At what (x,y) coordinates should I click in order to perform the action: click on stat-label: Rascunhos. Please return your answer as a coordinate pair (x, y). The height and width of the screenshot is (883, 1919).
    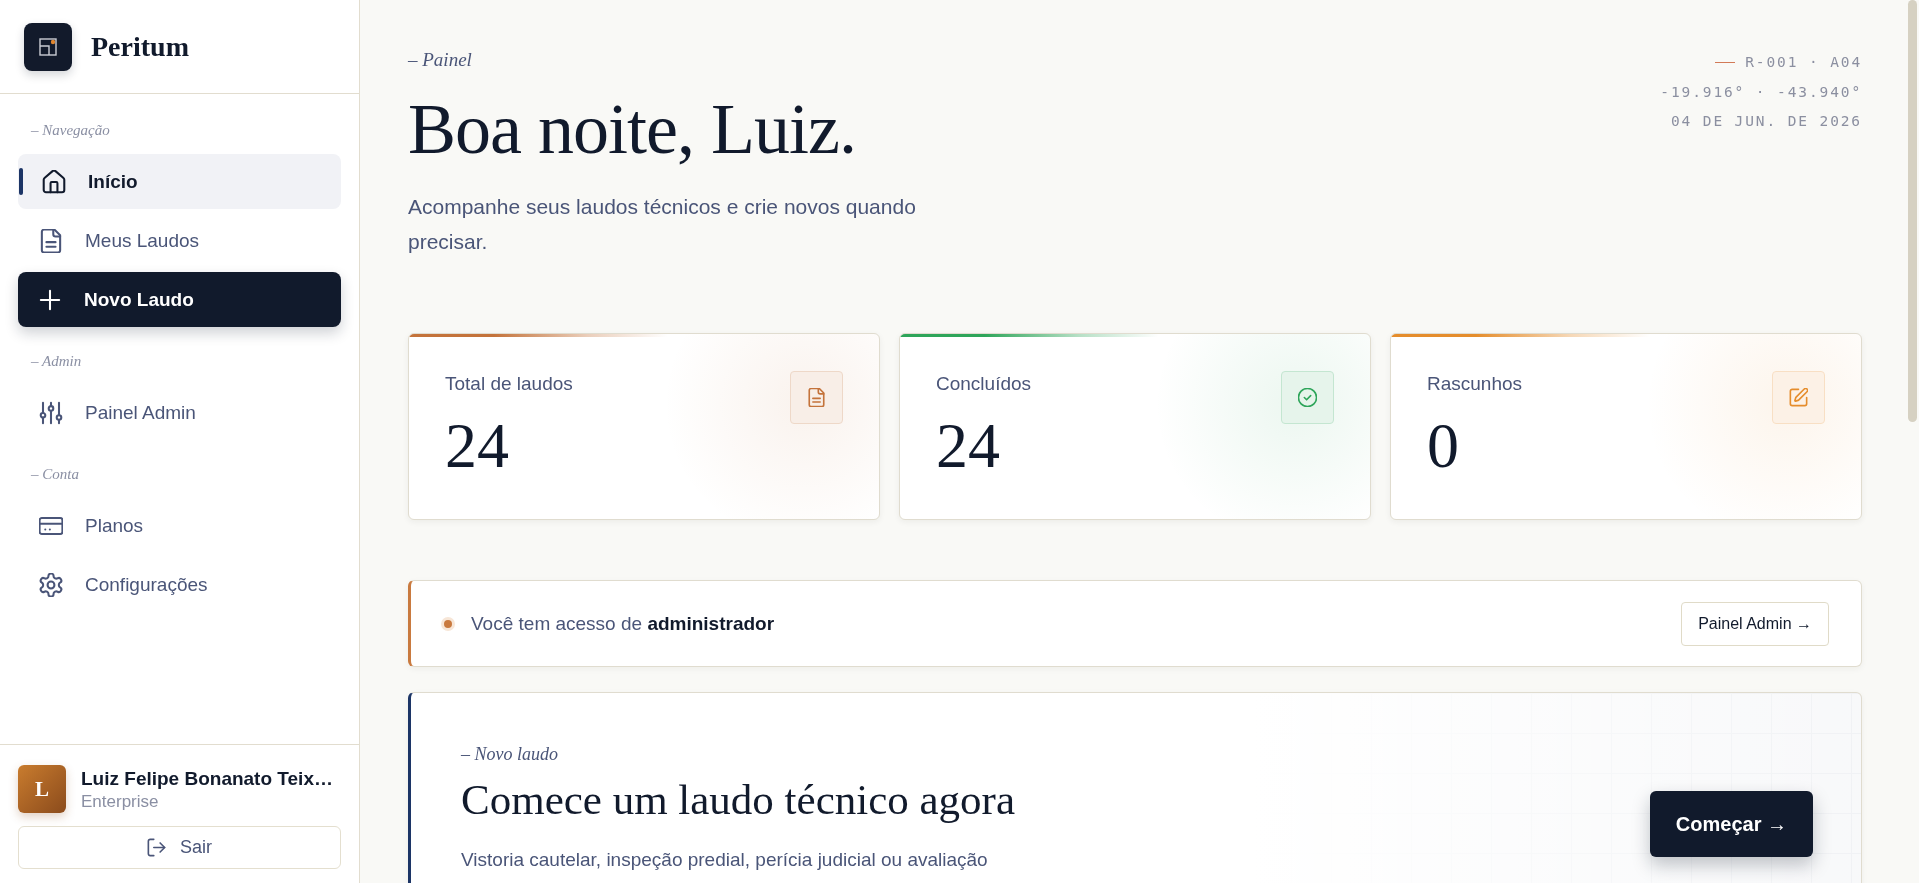
    Looking at the image, I should click on (1475, 384).